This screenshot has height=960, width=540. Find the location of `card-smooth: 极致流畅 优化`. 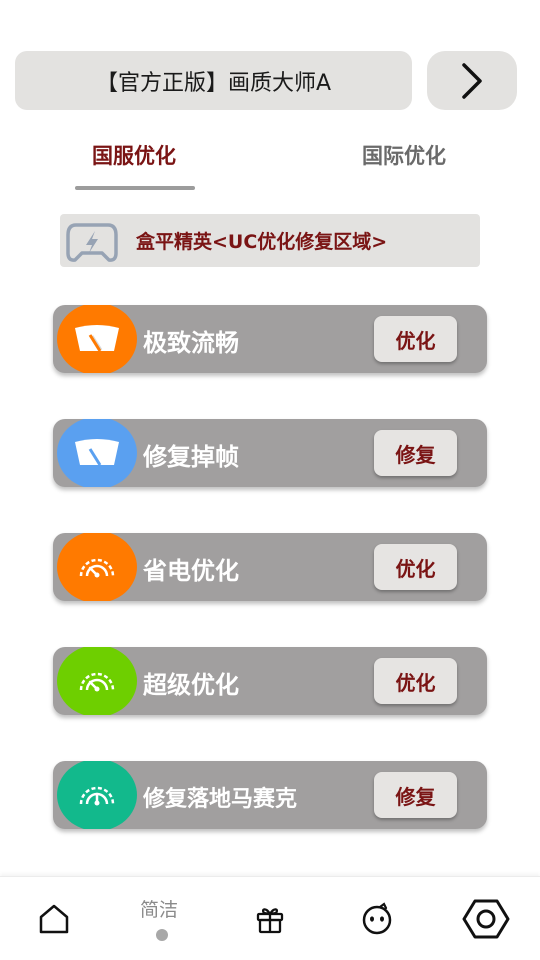

card-smooth: 极致流畅 优化 is located at coordinates (270, 339).